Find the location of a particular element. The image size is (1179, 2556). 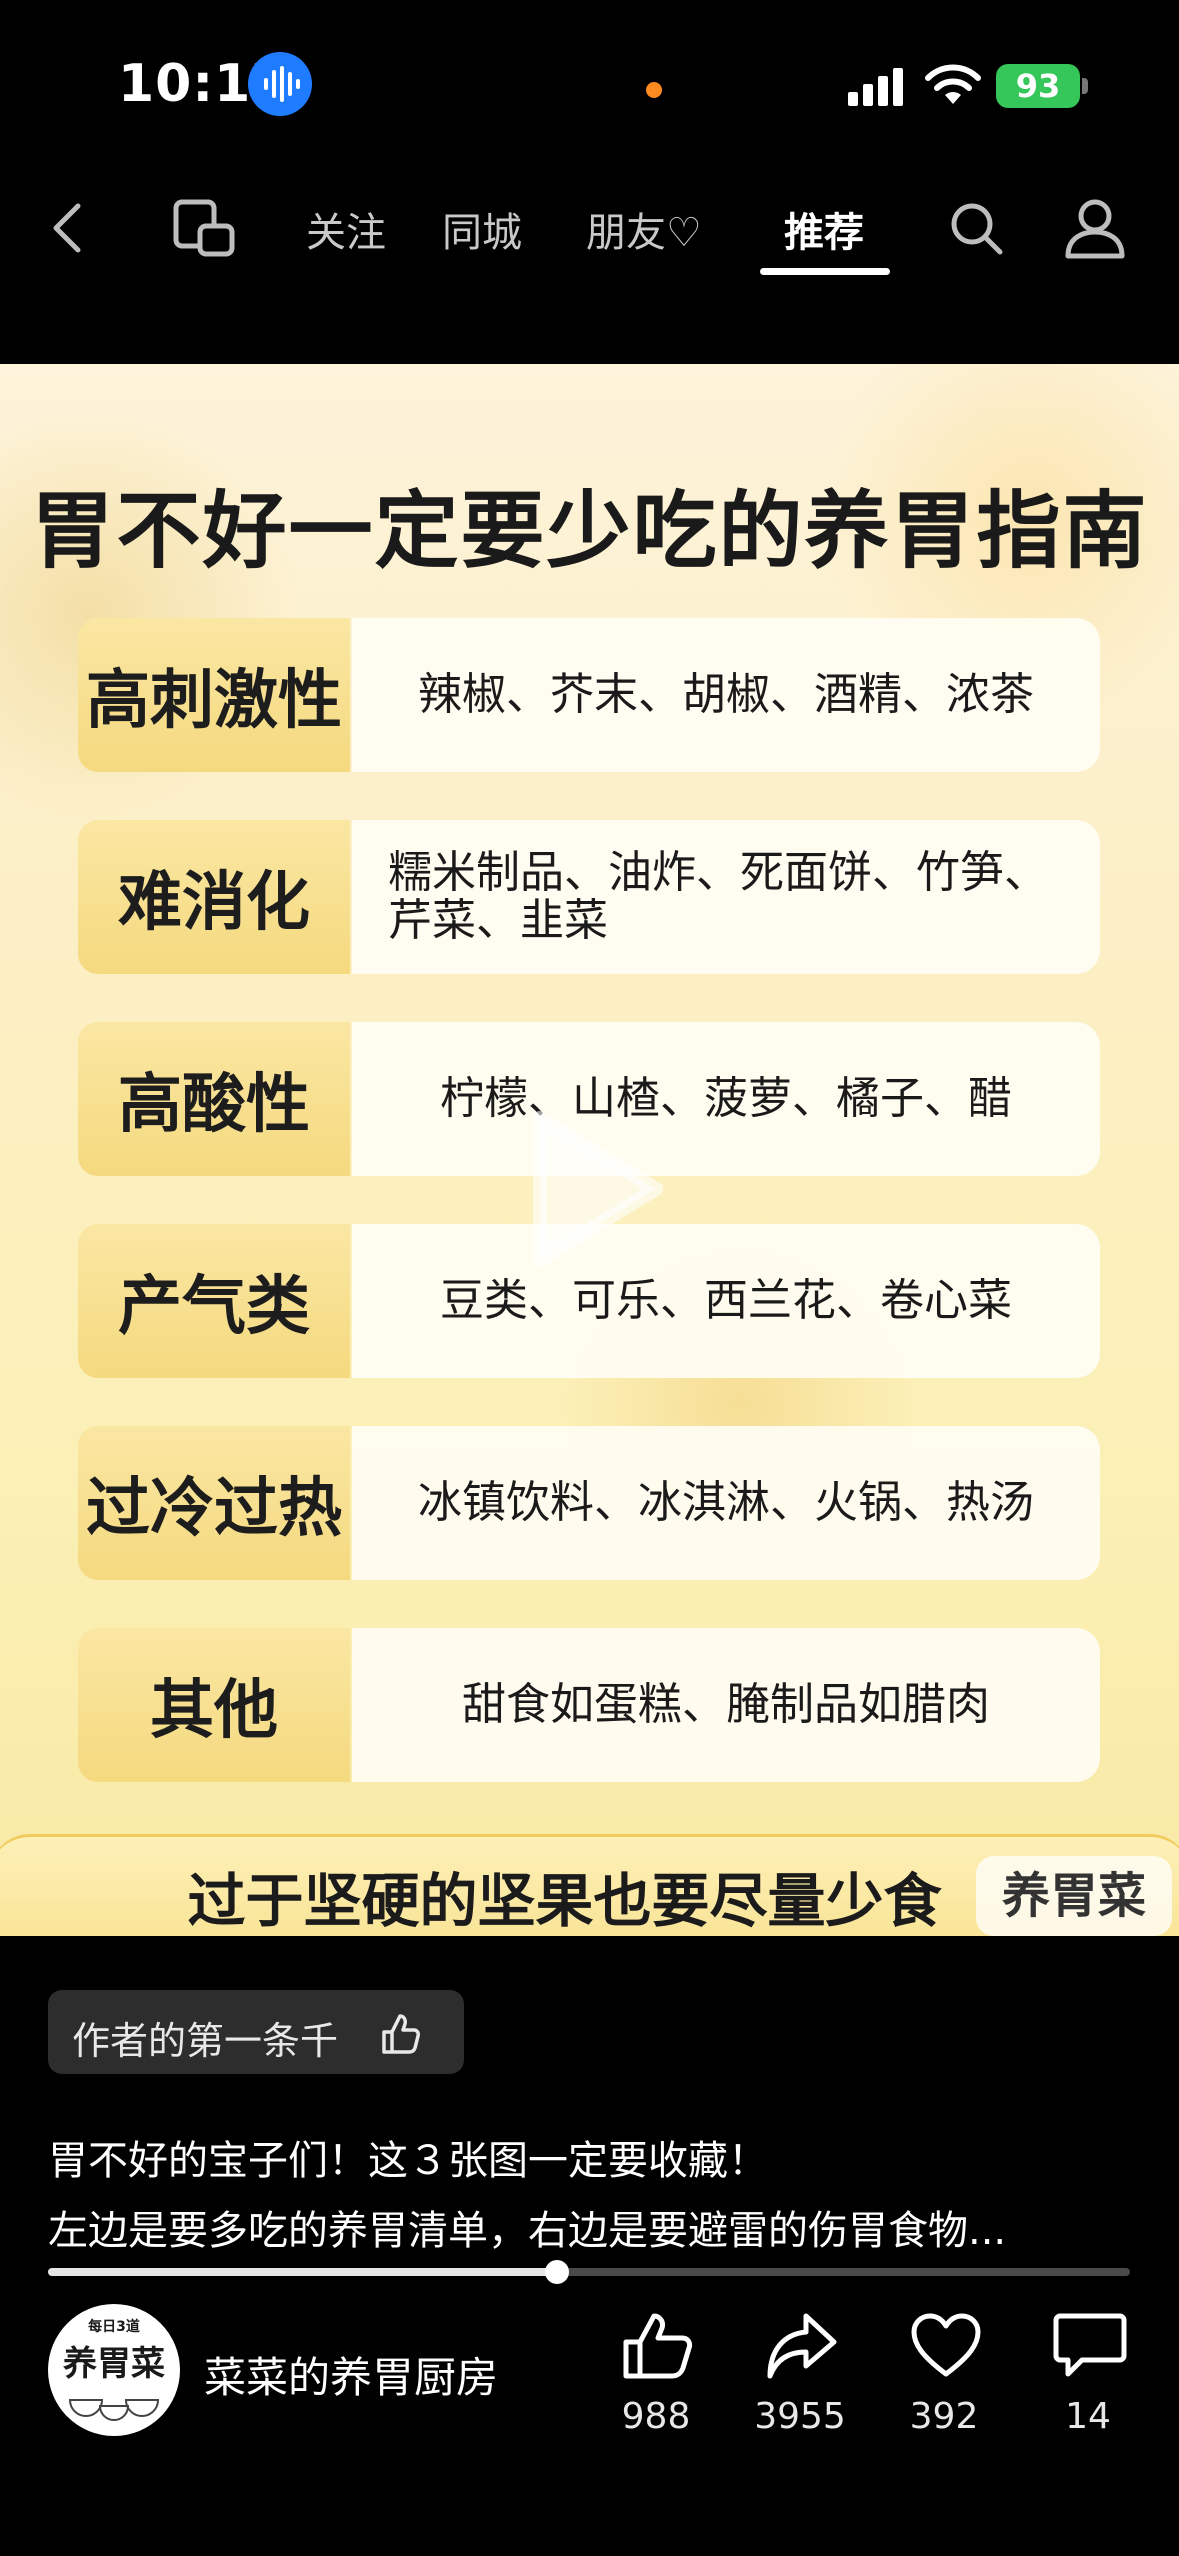

like-count: 988 is located at coordinates (656, 2416).